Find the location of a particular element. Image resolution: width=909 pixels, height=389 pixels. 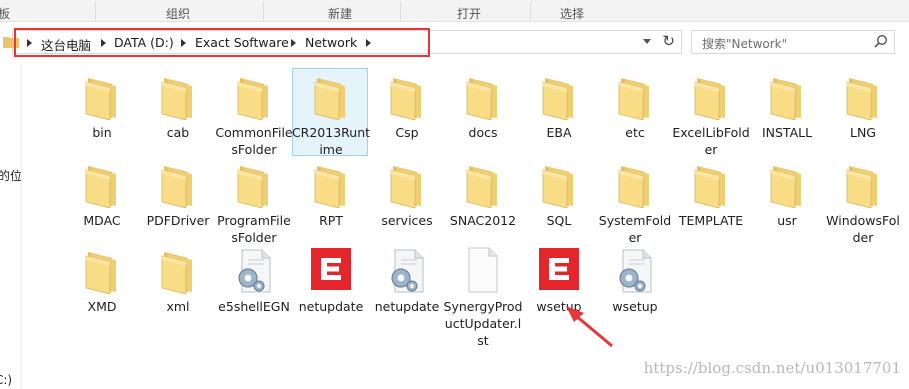

file-item: MDAC is located at coordinates (102, 202).